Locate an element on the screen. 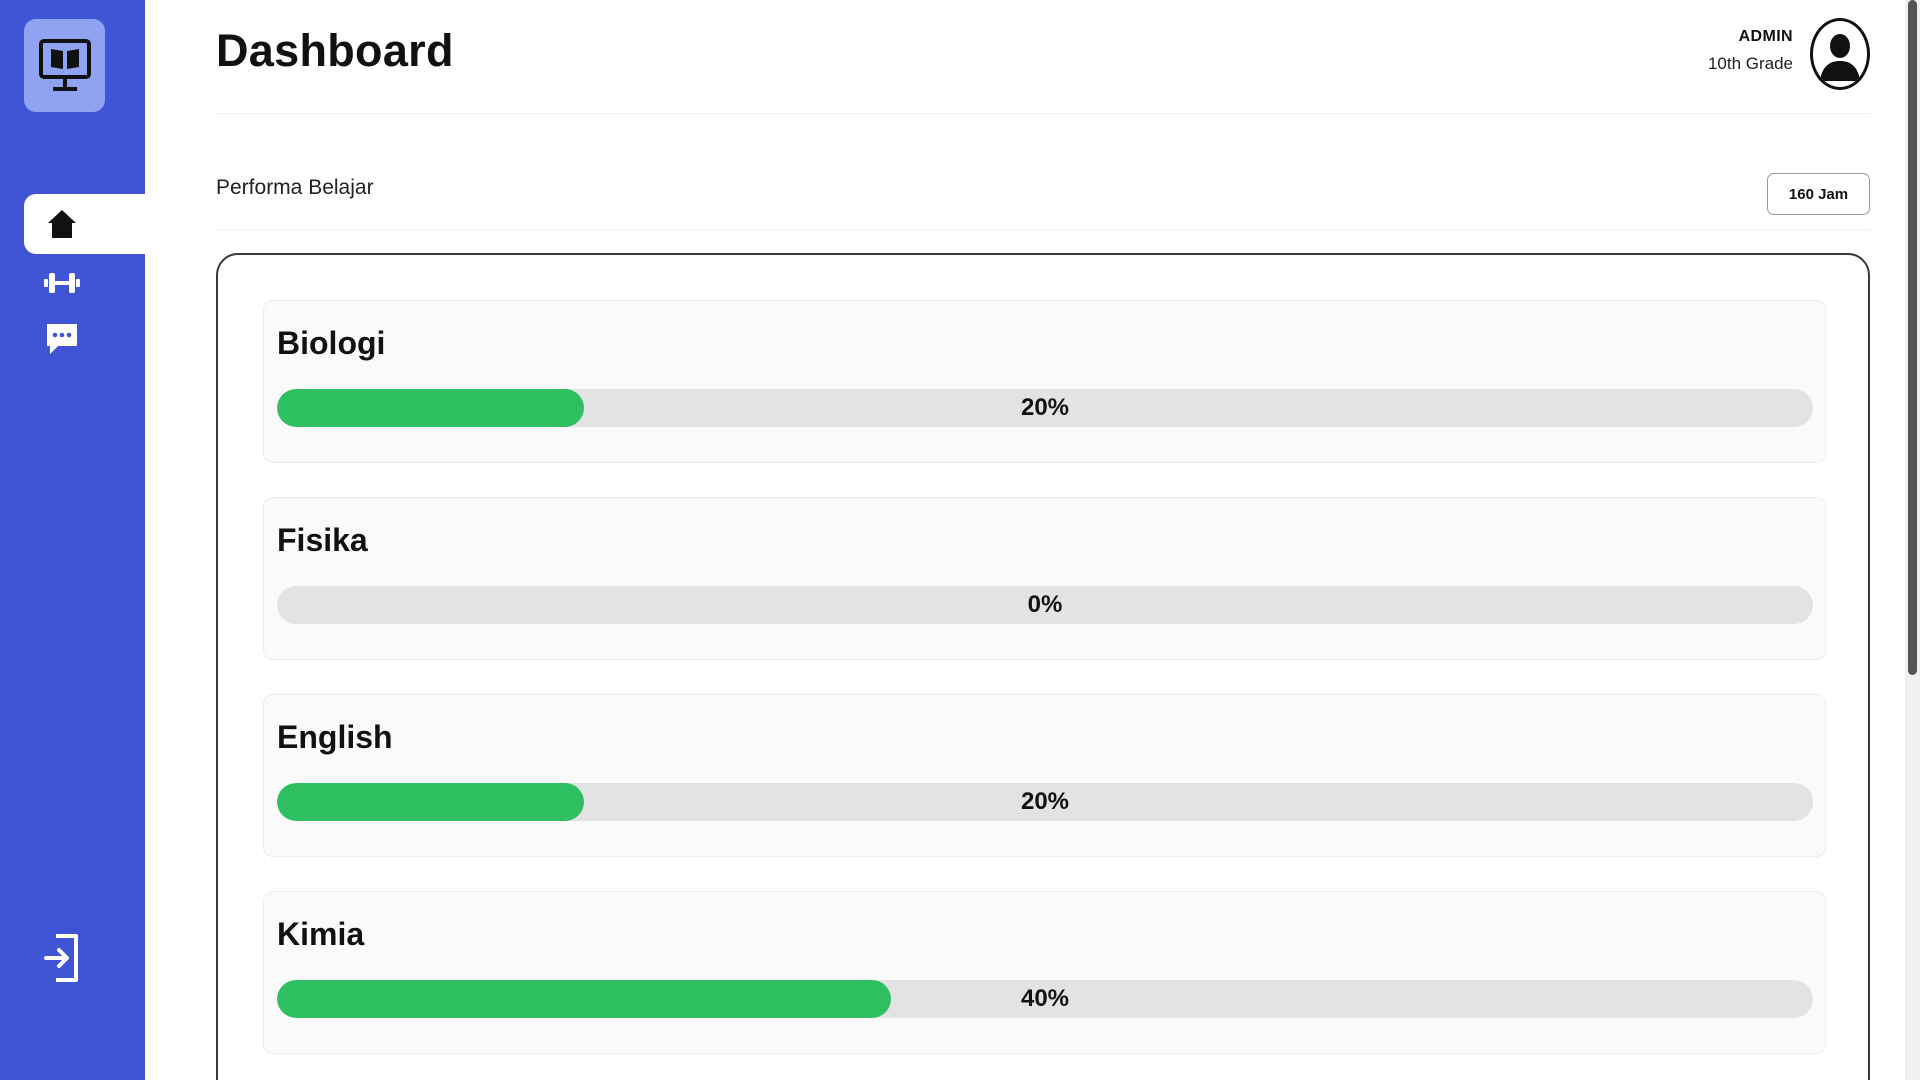 The image size is (1920, 1080). progress-track: 0% is located at coordinates (1045, 605).